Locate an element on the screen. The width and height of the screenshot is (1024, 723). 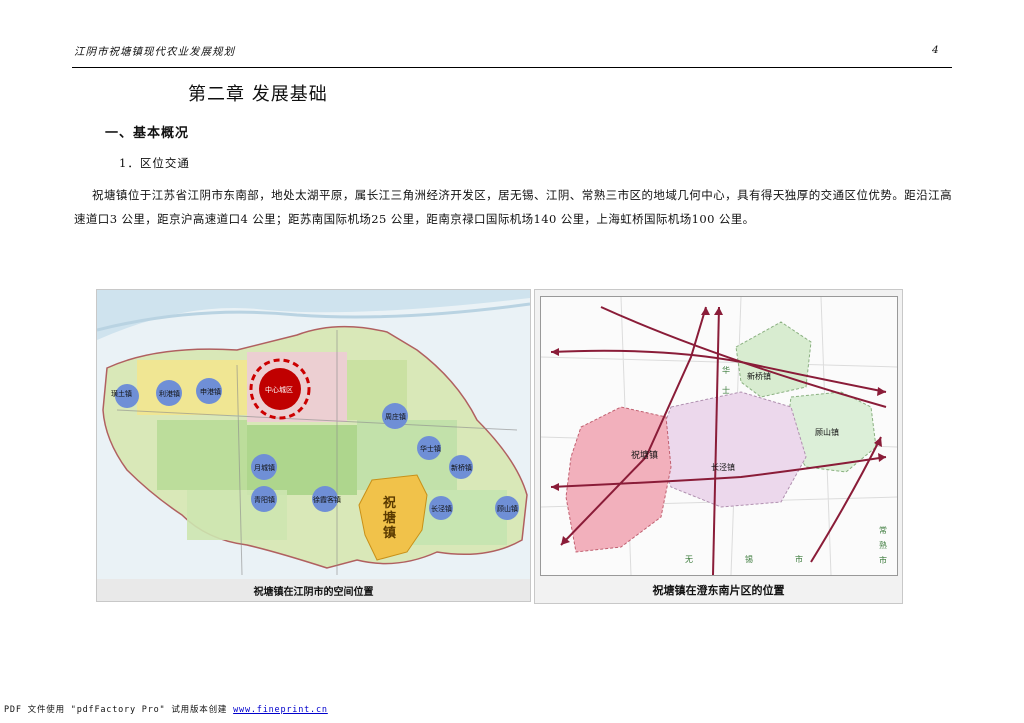
map-char: 熟 is located at coordinates (883, 545).